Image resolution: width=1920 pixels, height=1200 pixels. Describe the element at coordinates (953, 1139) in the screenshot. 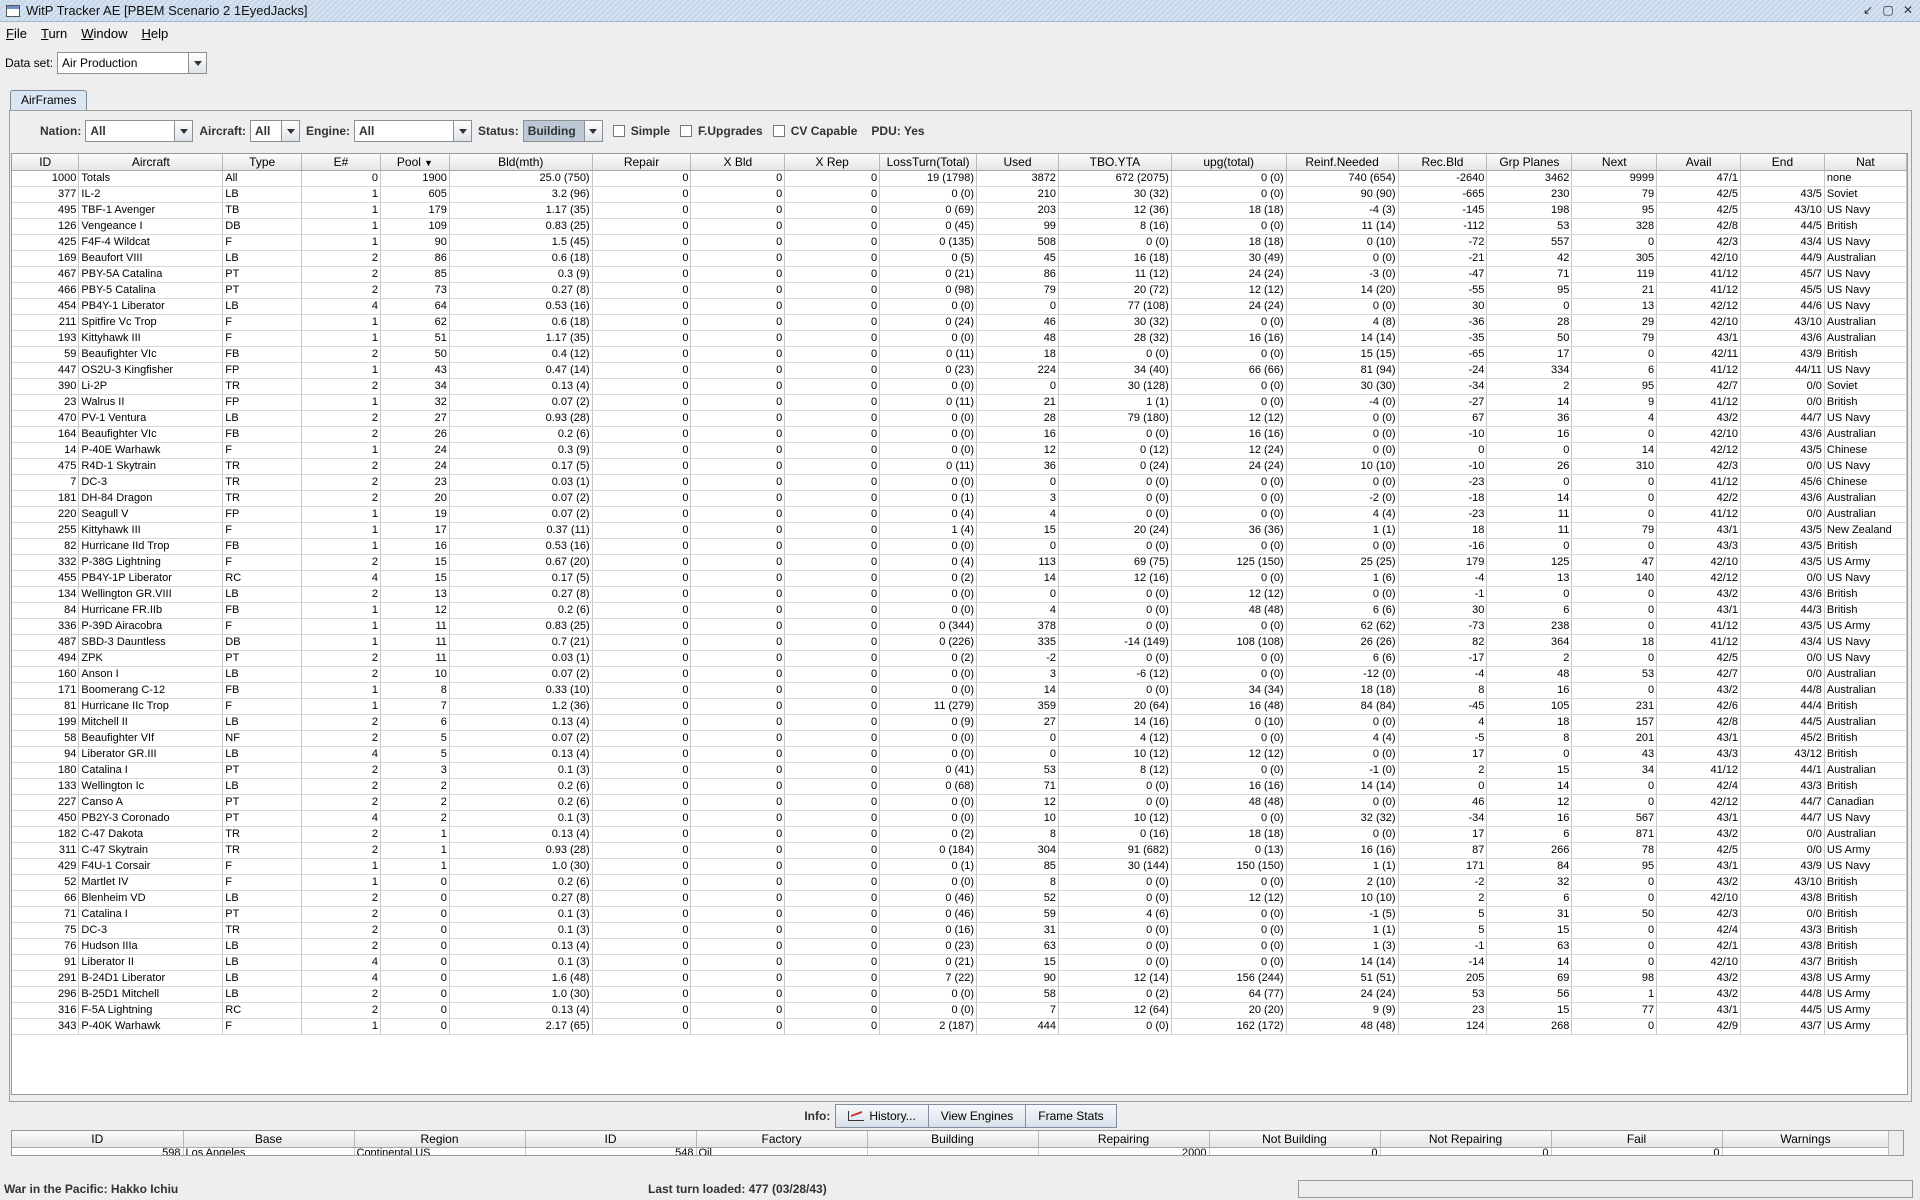

I see `column-header: Building` at that location.